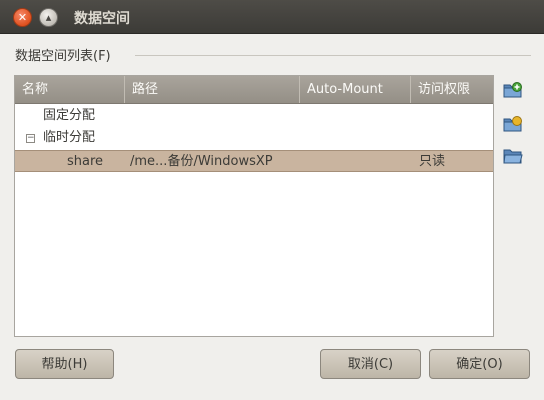 Image resolution: width=544 pixels, height=400 pixels. What do you see at coordinates (63, 56) in the screenshot?
I see `group-label: 数据空间列表(F)` at bounding box center [63, 56].